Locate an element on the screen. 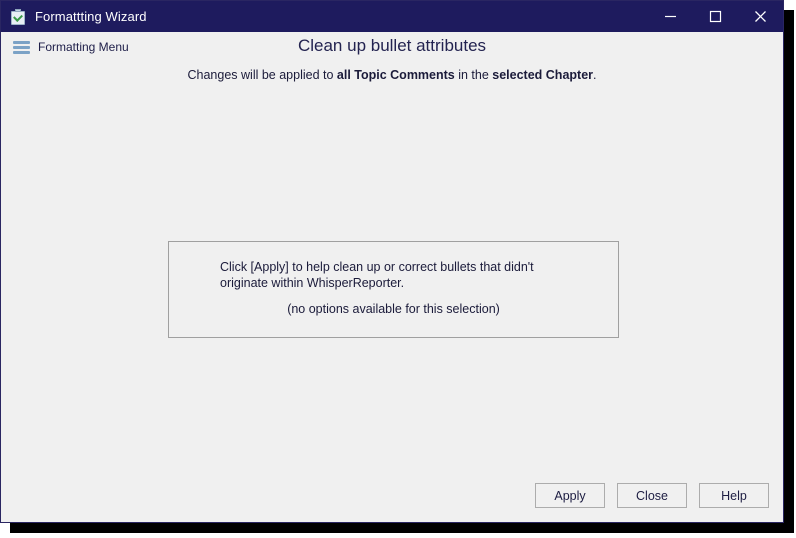 Image resolution: width=796 pixels, height=538 pixels. window-controls is located at coordinates (715, 16).